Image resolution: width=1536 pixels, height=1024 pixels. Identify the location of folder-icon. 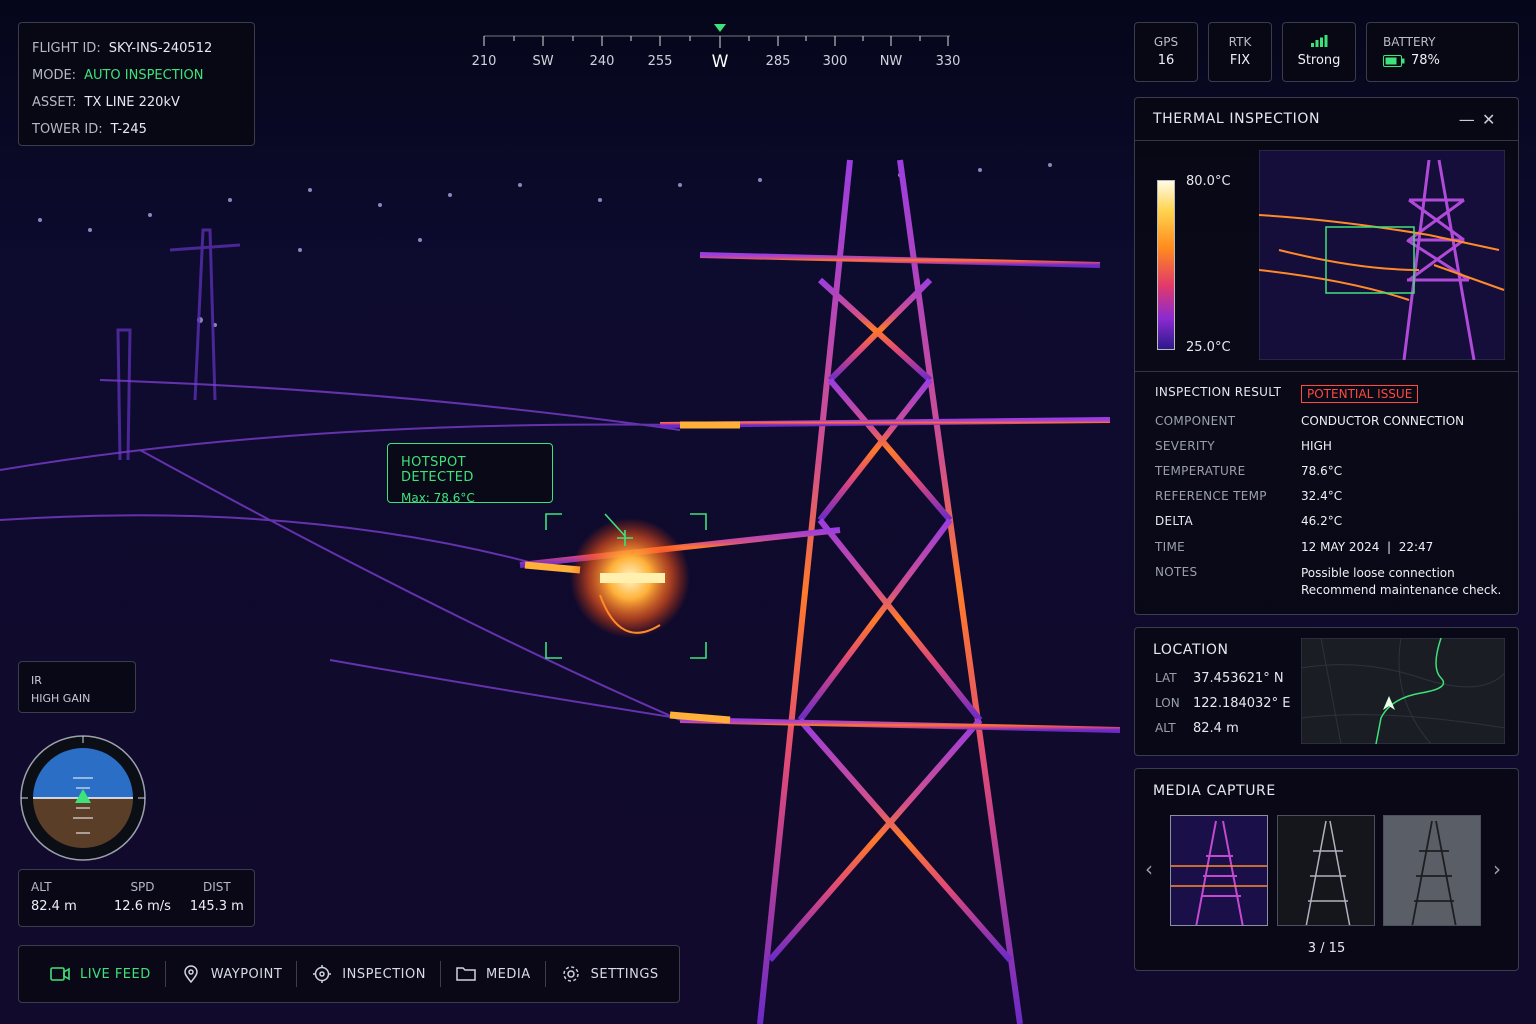
(466, 974).